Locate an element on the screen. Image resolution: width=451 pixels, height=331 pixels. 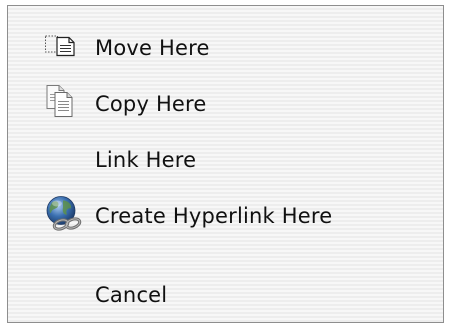
move-document-icon is located at coordinates (62, 48).